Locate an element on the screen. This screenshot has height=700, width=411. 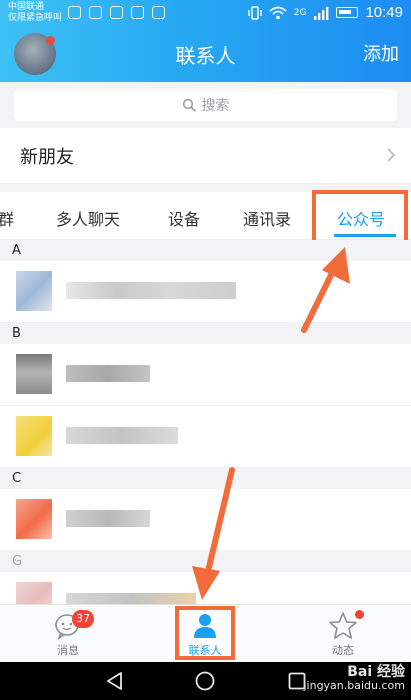
watermark-brand: Bai 经验 is located at coordinates (376, 672).